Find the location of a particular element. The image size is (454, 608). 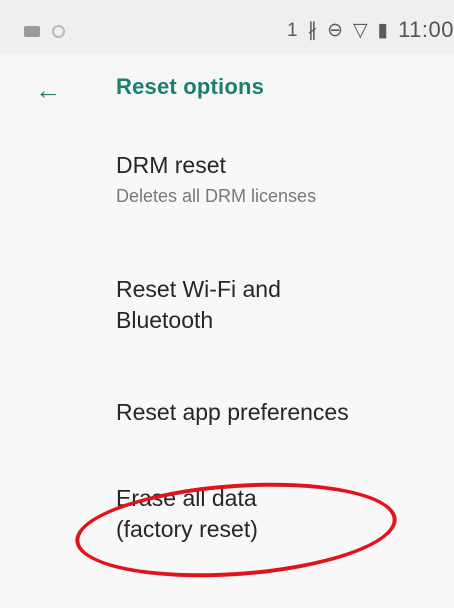

status-bar: 1 ∦ ⊖ ▽ ▮ 11:00 is located at coordinates (227, 27).